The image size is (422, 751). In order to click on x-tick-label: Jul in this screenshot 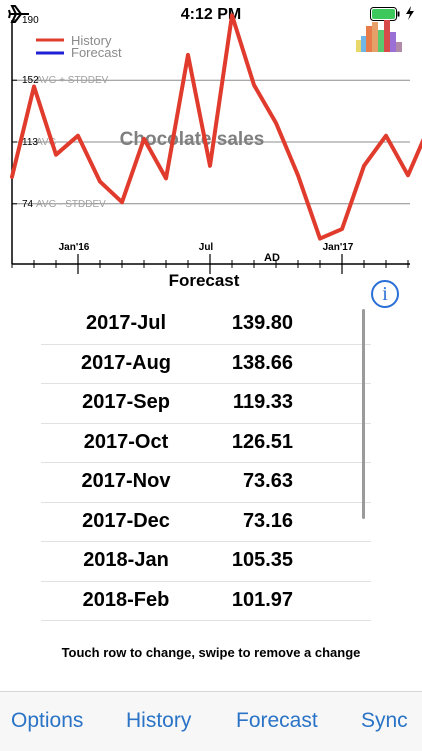, I will do `click(206, 247)`.